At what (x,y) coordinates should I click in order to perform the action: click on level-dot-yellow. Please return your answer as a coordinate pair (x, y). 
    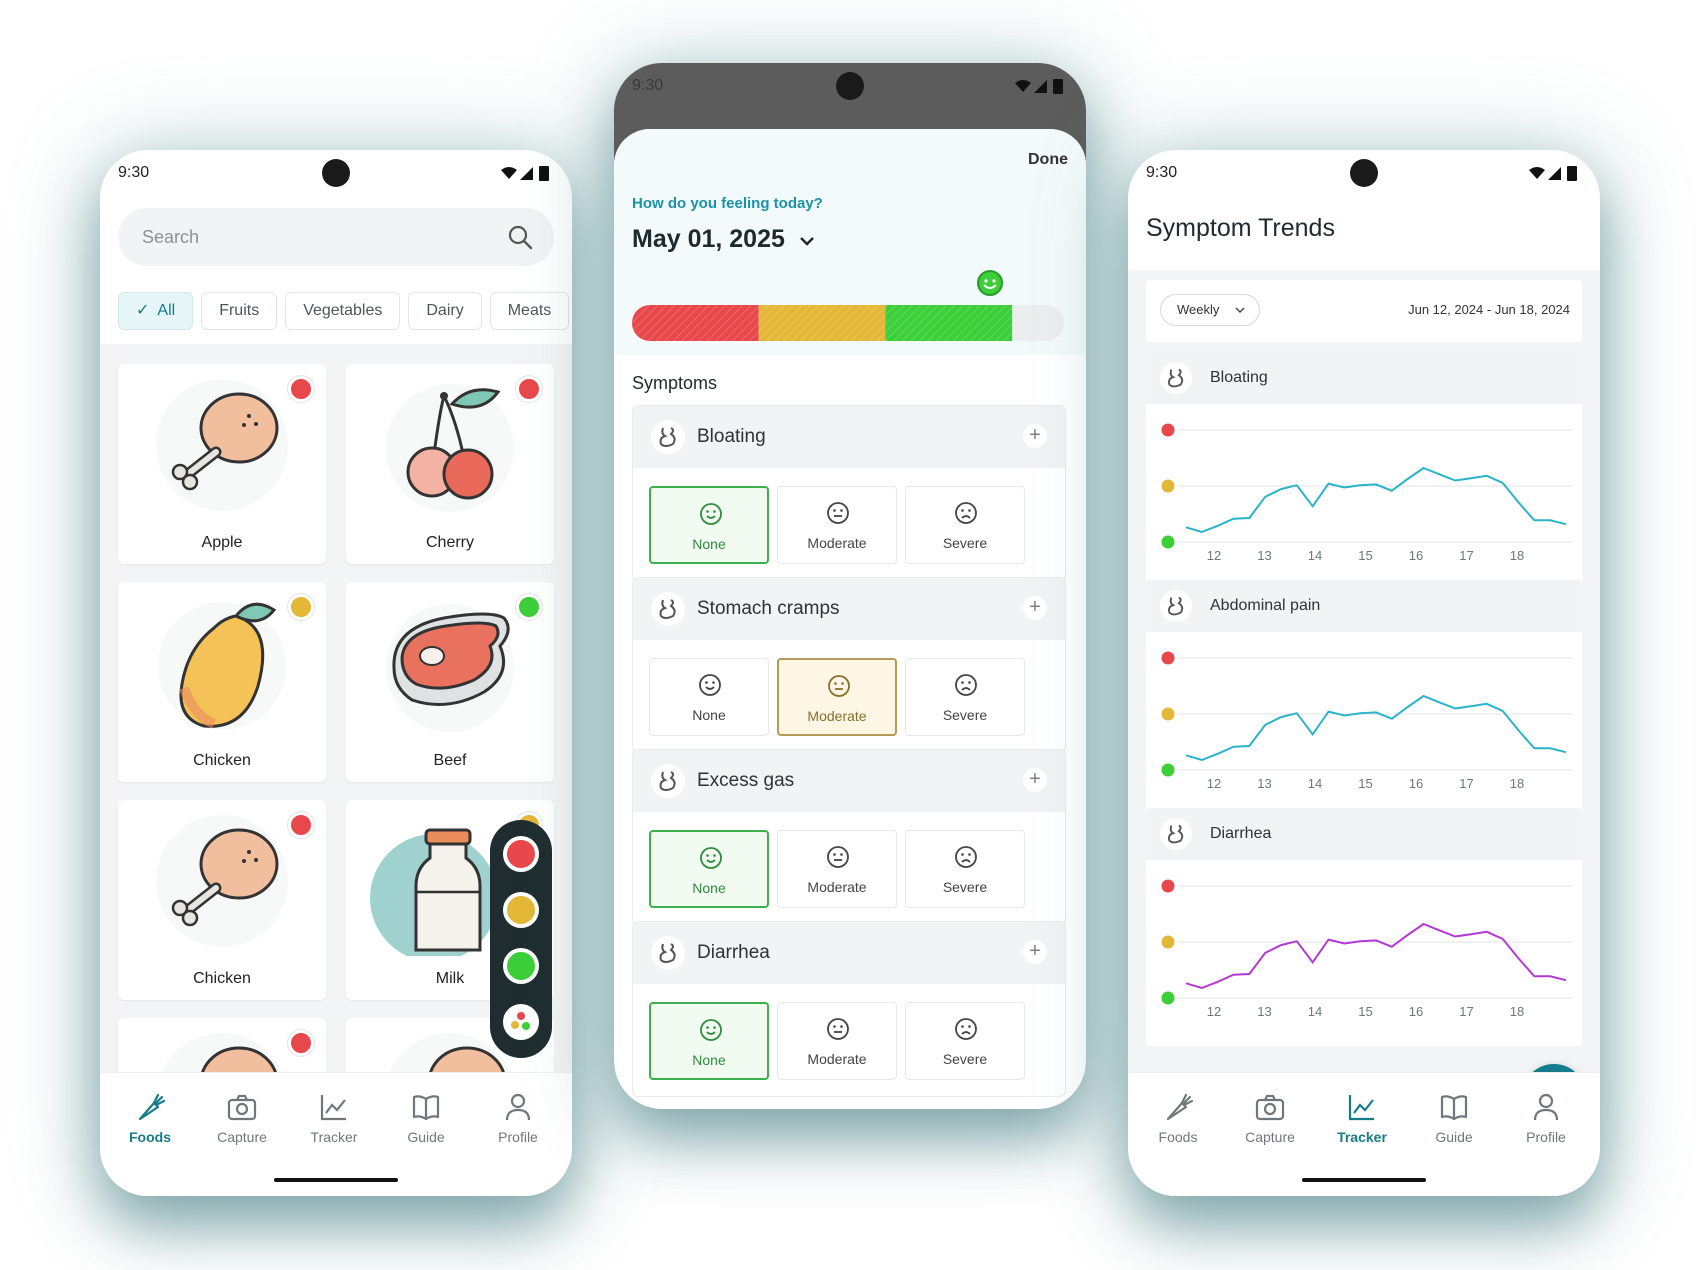
    Looking at the image, I should click on (1168, 714).